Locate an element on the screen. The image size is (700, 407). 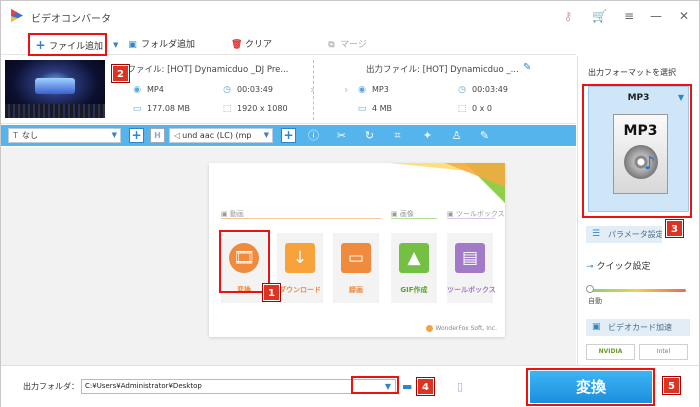
scissors-icon: ✂ is located at coordinates (341, 135).